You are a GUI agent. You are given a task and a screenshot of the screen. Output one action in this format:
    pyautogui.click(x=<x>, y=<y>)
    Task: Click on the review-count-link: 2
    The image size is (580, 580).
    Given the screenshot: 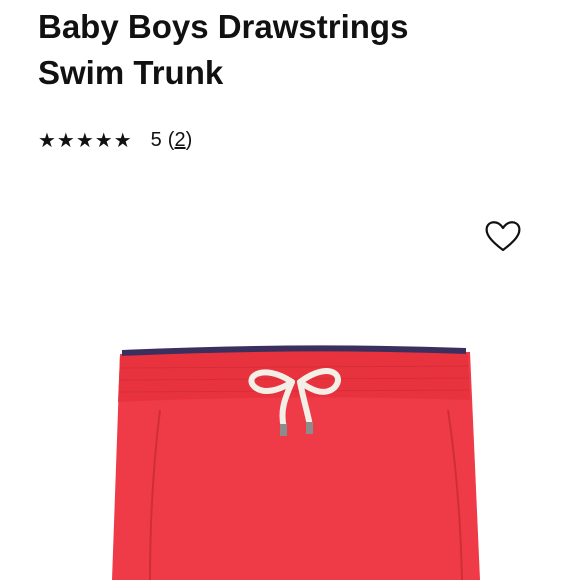 What is the action you would take?
    pyautogui.click(x=179, y=140)
    